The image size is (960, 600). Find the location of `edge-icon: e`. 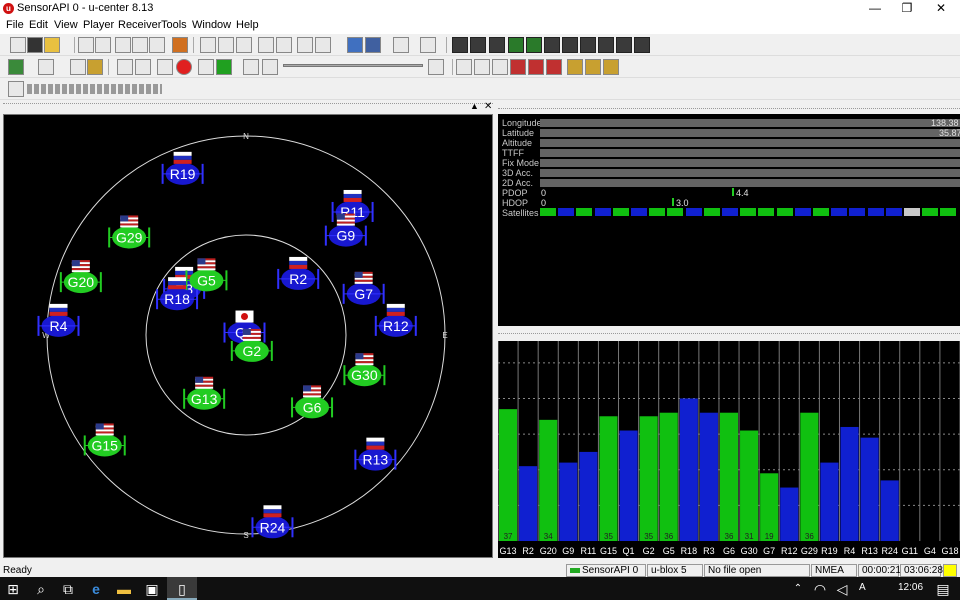

edge-icon: e is located at coordinates (96, 589).